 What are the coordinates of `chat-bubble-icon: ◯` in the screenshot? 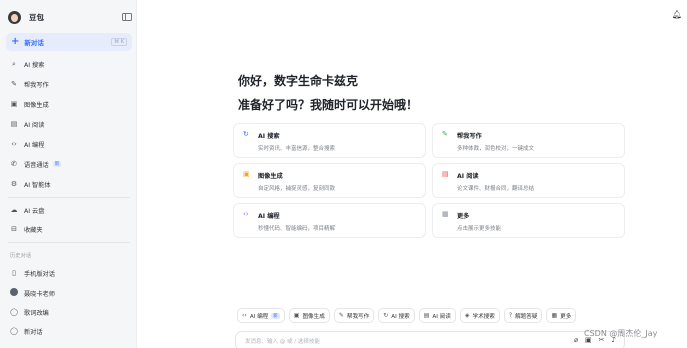 It's located at (14, 311).